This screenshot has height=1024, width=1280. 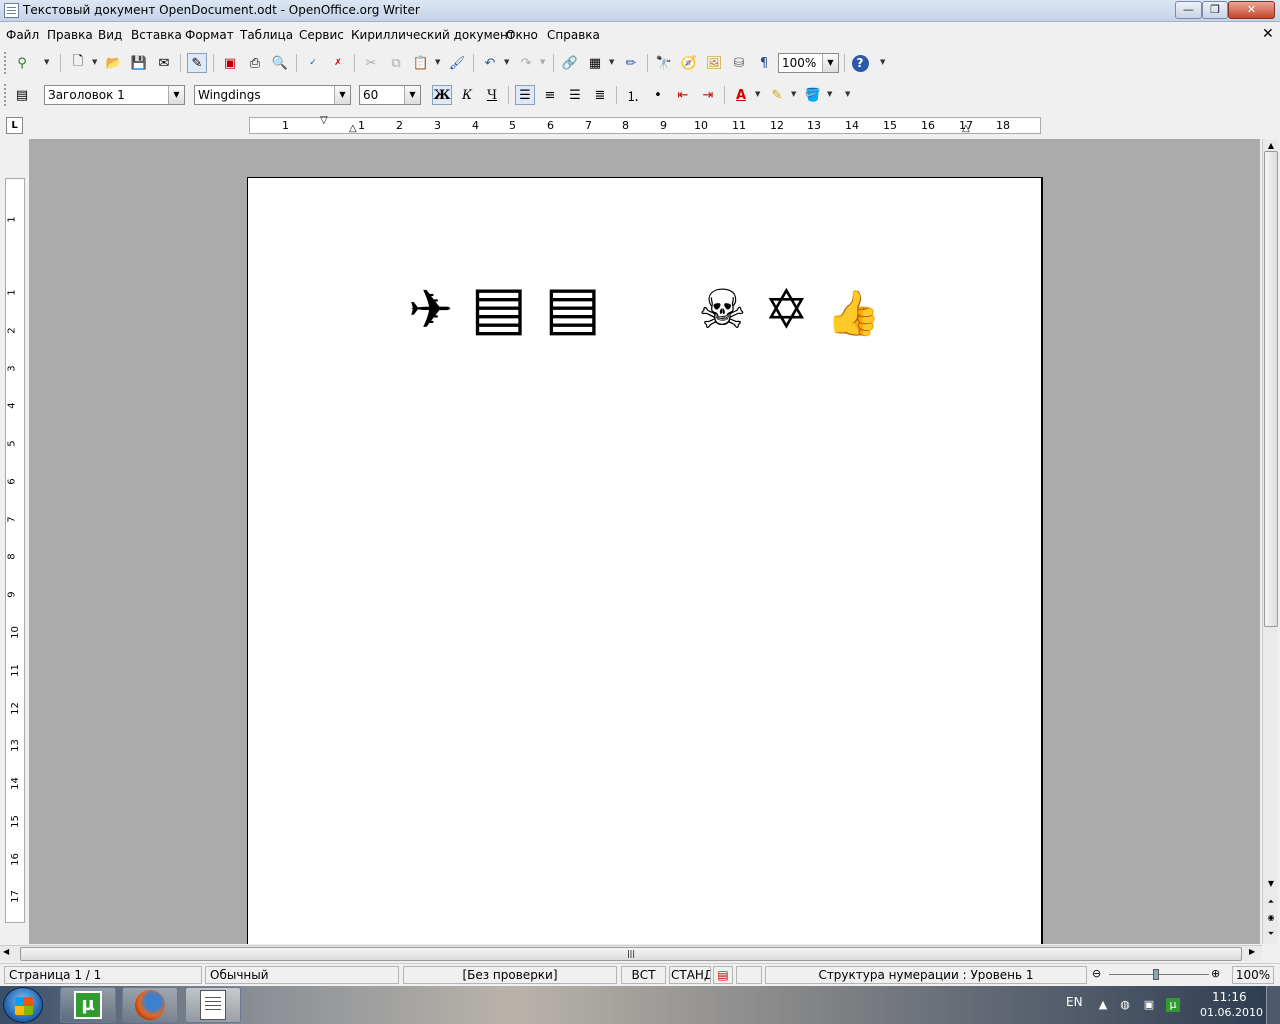 What do you see at coordinates (78, 63) in the screenshot?
I see `new-document-icon: 🗋` at bounding box center [78, 63].